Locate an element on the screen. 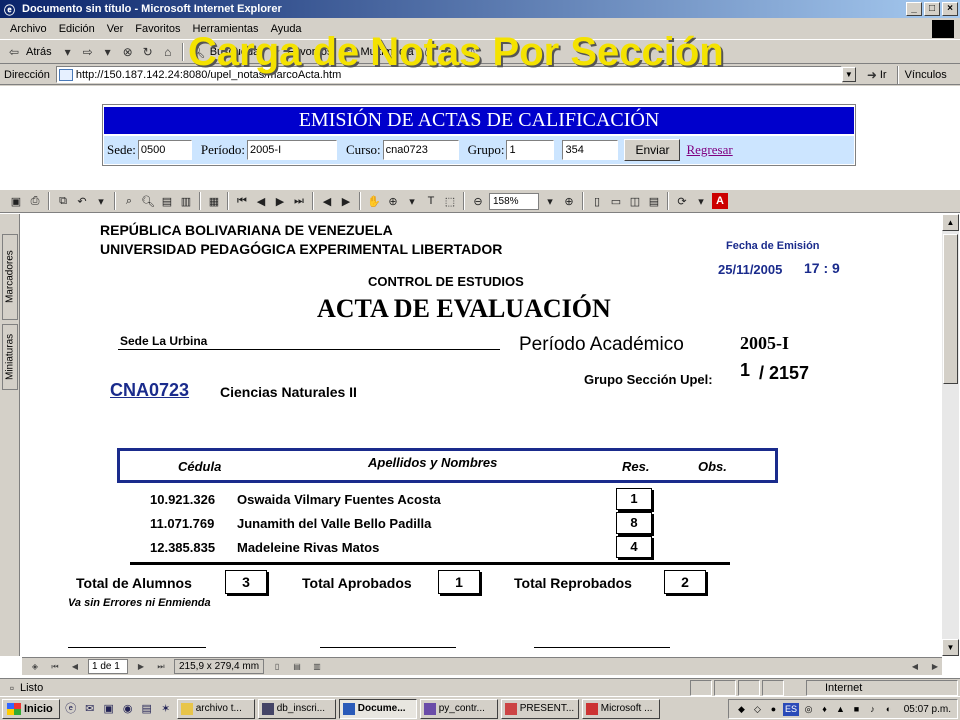 Image resolution: width=960 pixels, height=720 pixels. continuous-icon: ▤ is located at coordinates (297, 667).